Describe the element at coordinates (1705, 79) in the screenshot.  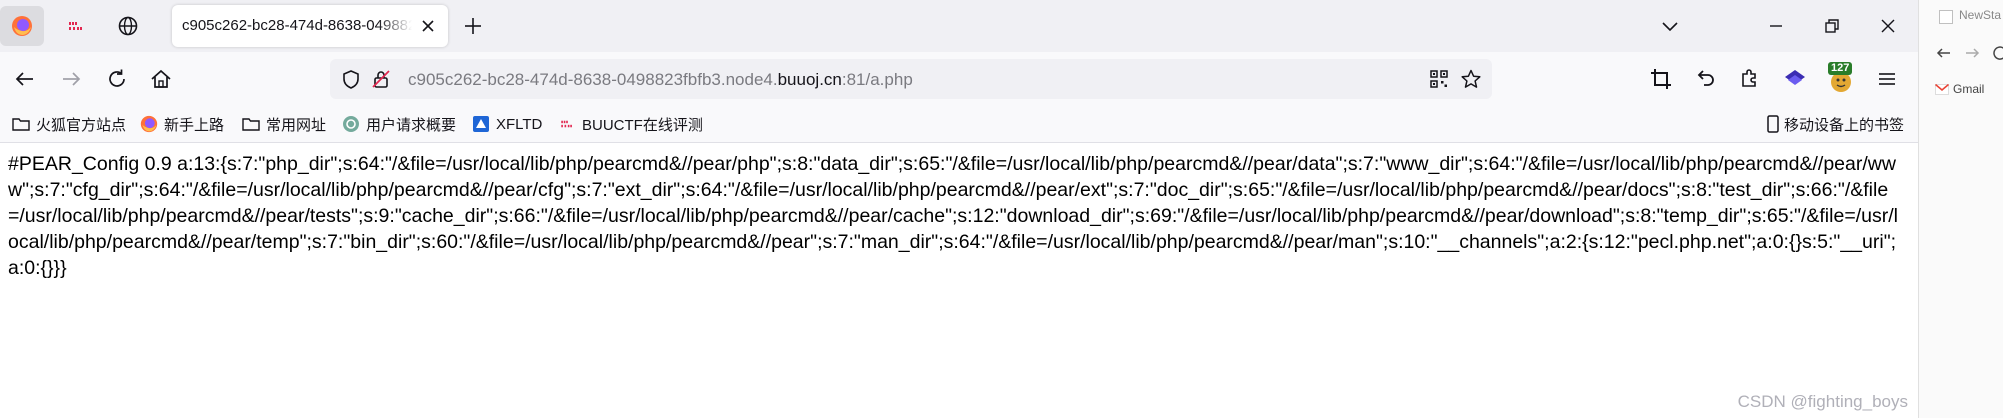
I see `undo-icon` at that location.